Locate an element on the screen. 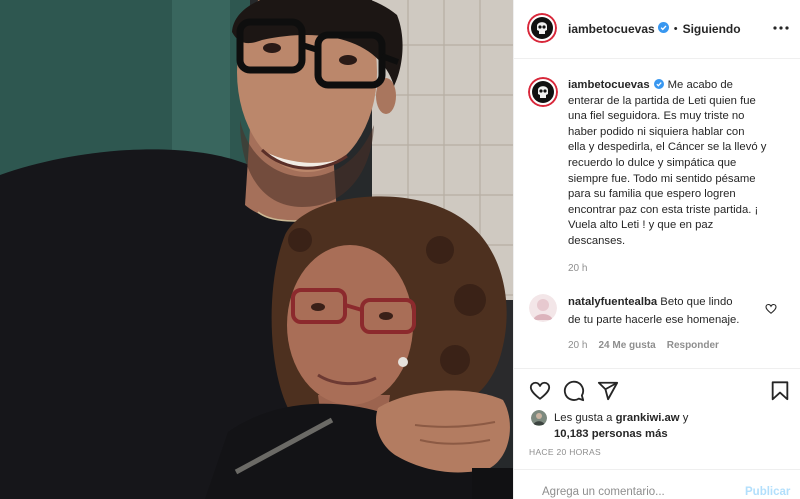  caption-line: para su familia que espero logren is located at coordinates (652, 194).